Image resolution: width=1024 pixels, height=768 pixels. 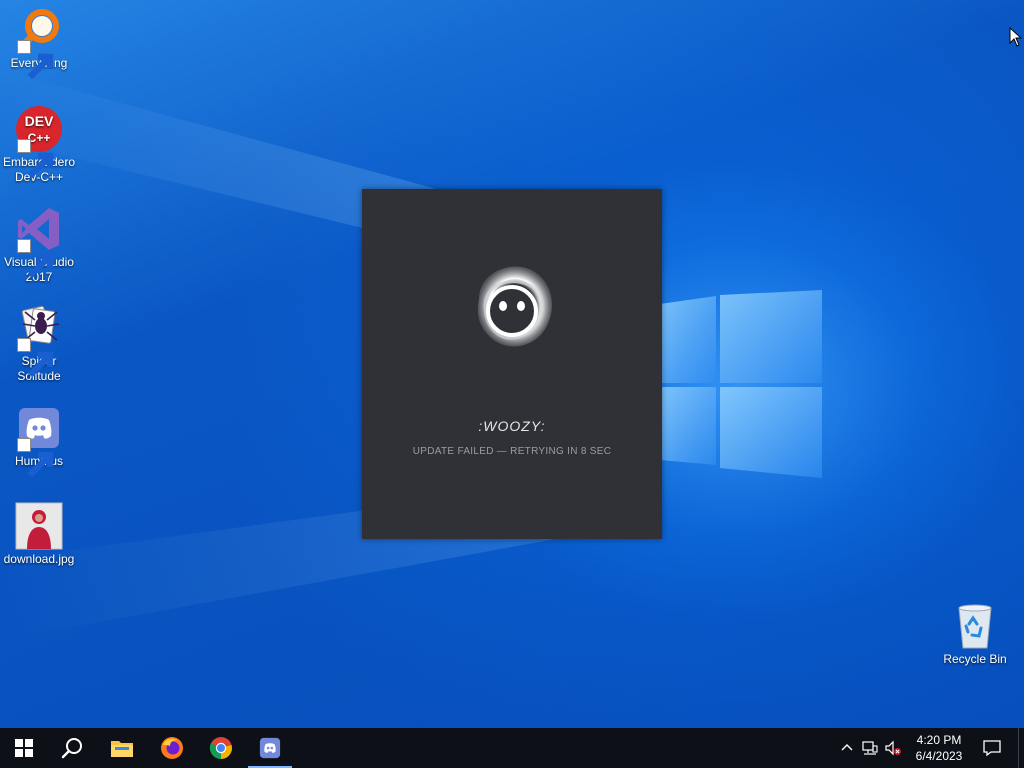 I want to click on desktop-icon-label: Recycle Bin, so click(x=975, y=659).